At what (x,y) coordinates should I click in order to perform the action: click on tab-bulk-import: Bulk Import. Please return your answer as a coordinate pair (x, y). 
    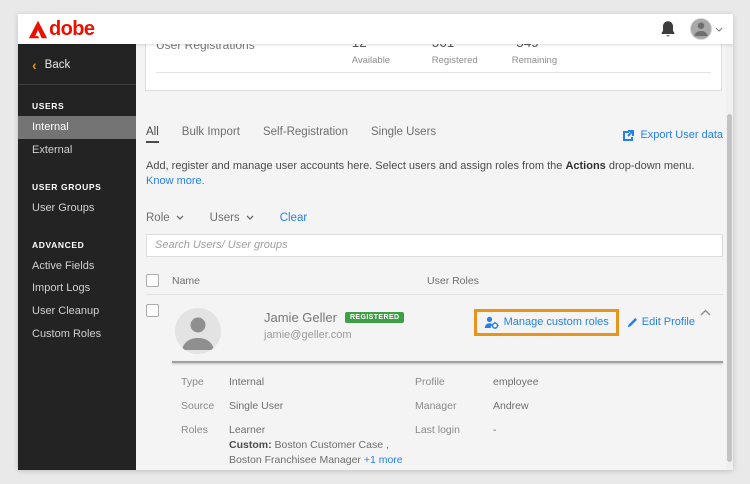
    Looking at the image, I should click on (211, 134).